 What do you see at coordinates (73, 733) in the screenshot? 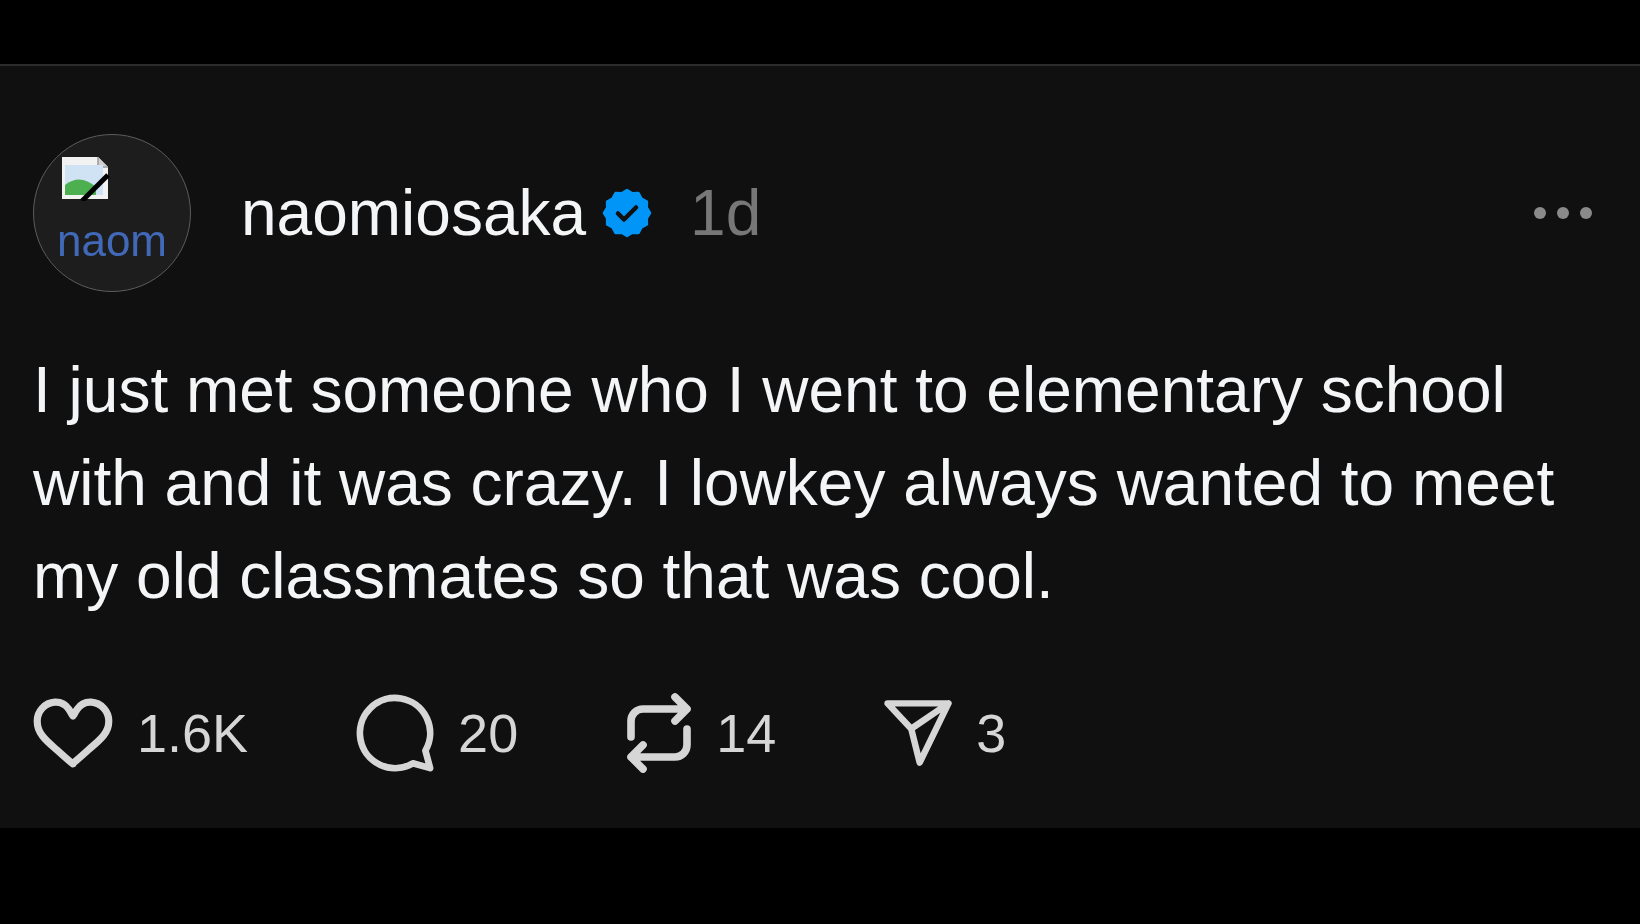
I see `heart-icon` at bounding box center [73, 733].